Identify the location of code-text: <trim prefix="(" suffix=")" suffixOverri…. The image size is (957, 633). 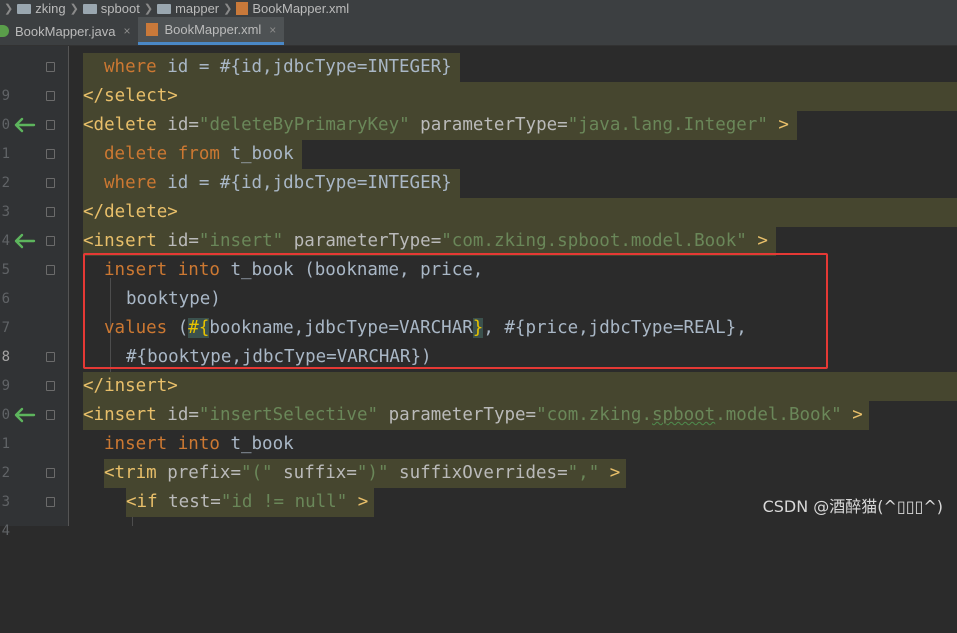
(365, 473).